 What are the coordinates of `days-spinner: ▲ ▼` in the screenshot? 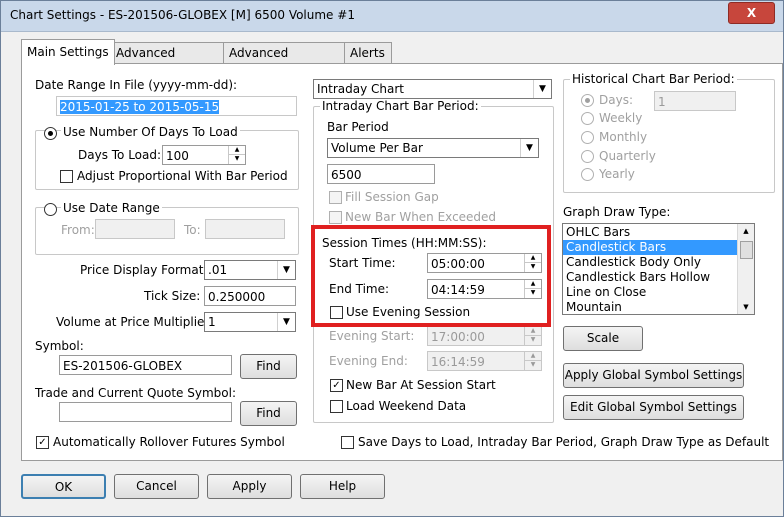 It's located at (236, 155).